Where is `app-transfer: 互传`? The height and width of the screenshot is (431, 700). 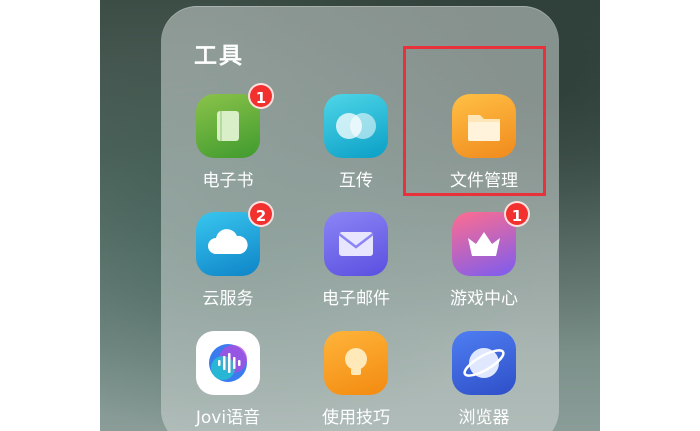
app-transfer: 互传 is located at coordinates (356, 142).